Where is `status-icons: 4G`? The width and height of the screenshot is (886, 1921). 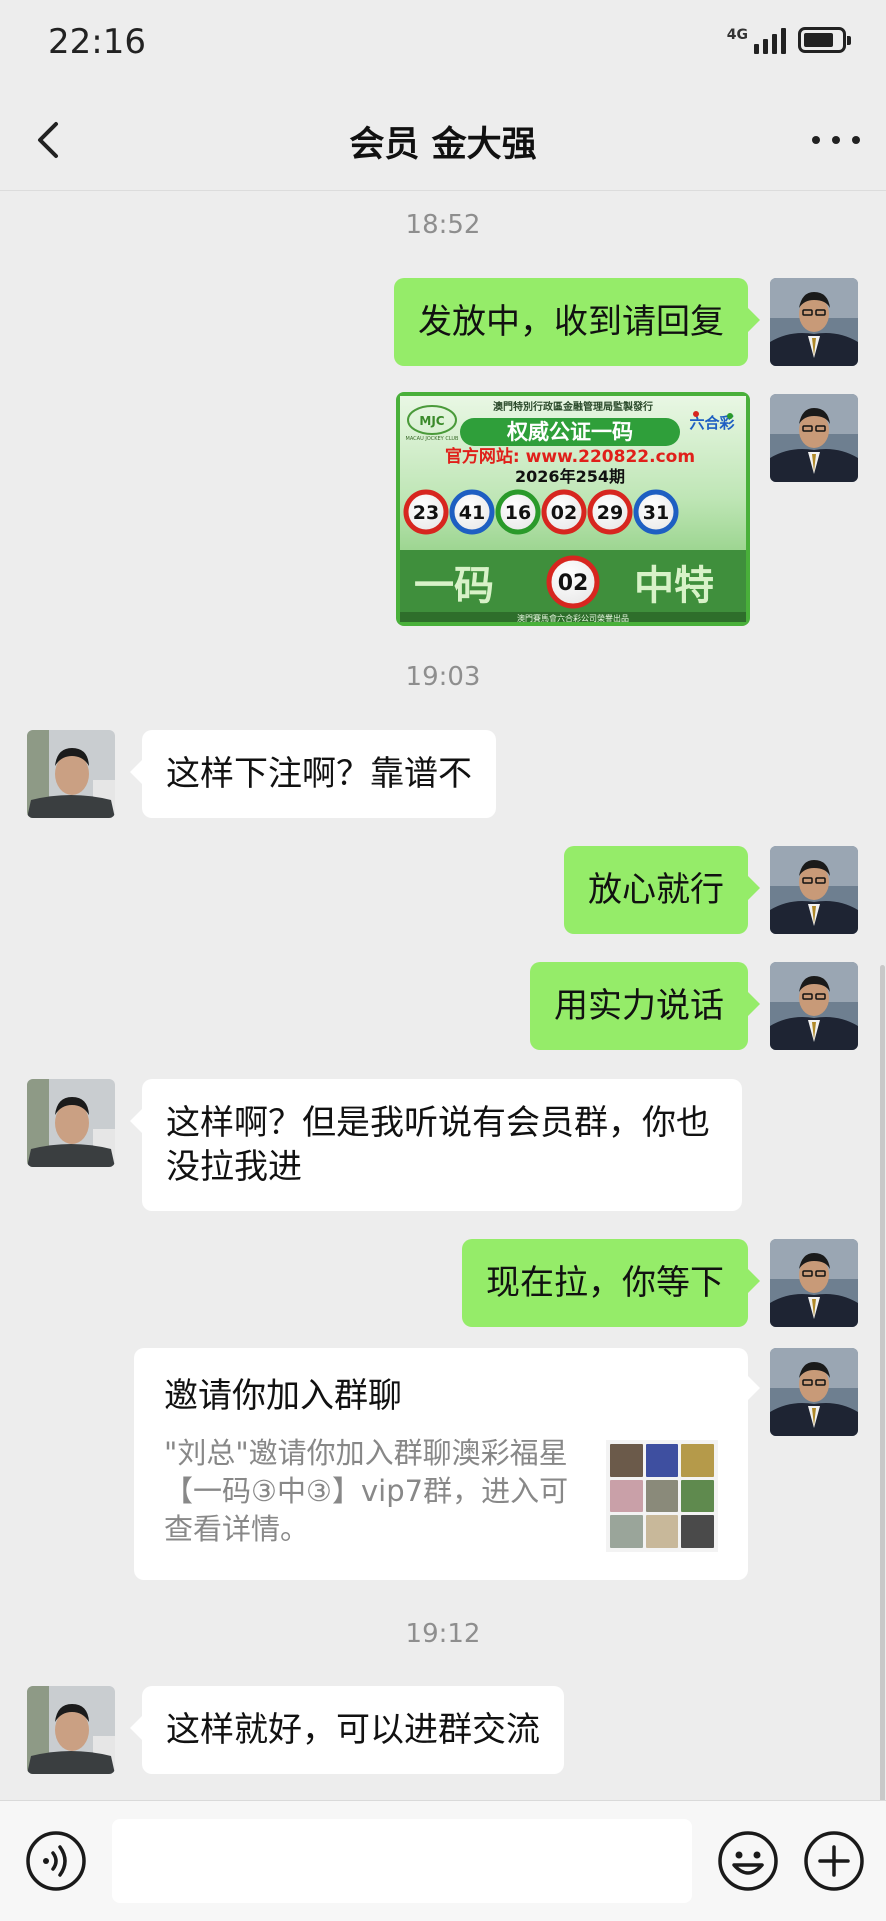
status-icons: 4G is located at coordinates (788, 40).